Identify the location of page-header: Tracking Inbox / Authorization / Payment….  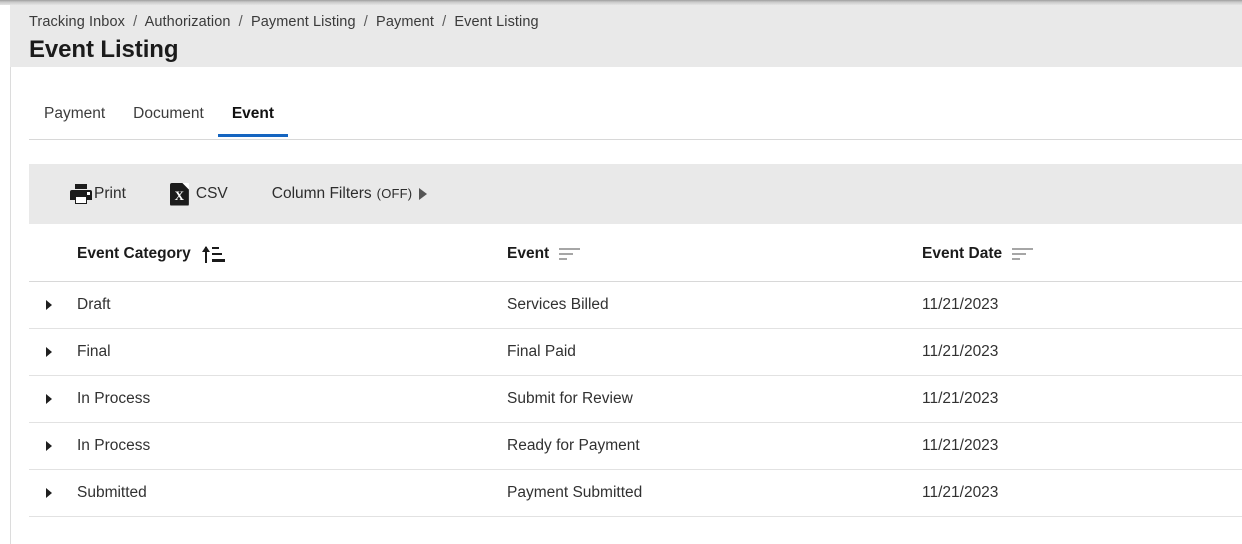
(626, 36).